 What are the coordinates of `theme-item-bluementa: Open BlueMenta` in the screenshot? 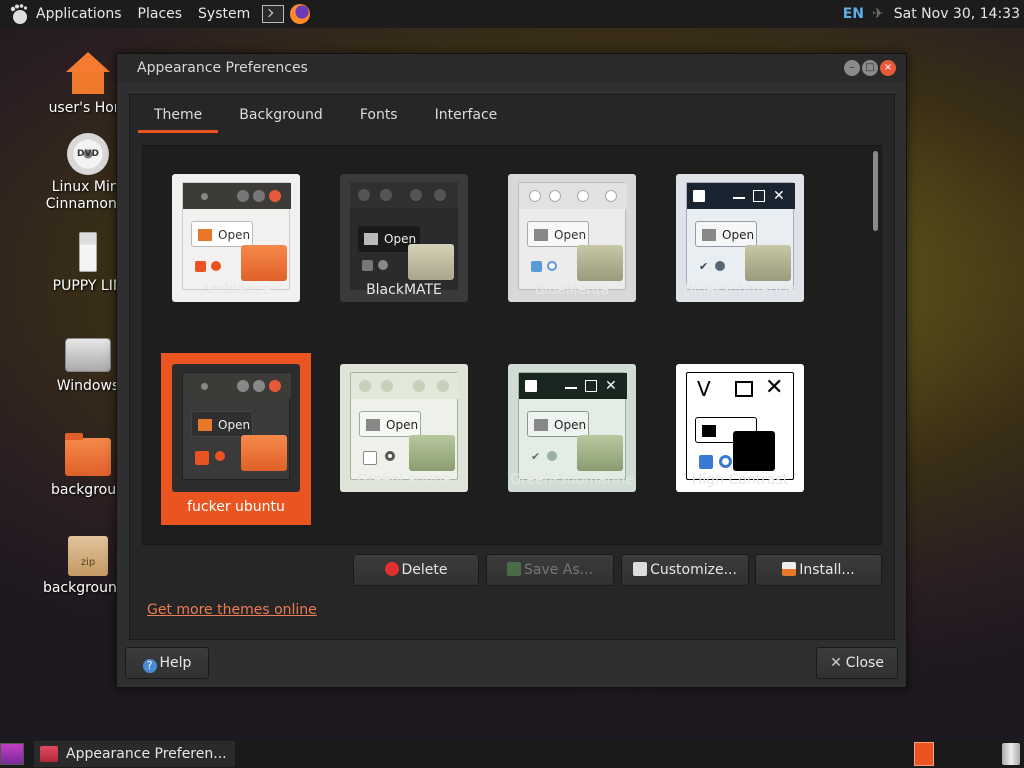 It's located at (572, 232).